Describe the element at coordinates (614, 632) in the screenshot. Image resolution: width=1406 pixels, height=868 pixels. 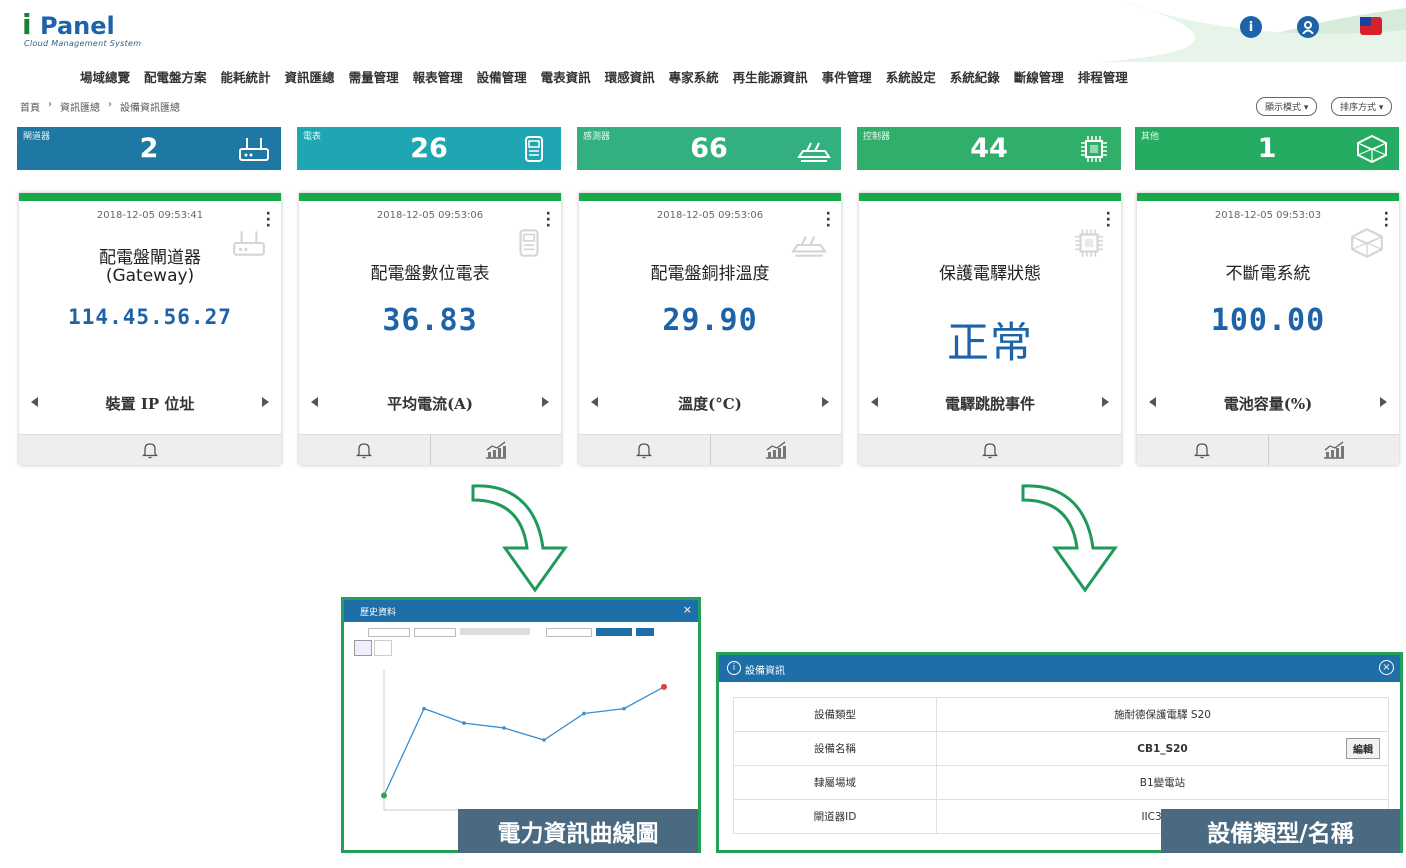
I see `export-button` at that location.